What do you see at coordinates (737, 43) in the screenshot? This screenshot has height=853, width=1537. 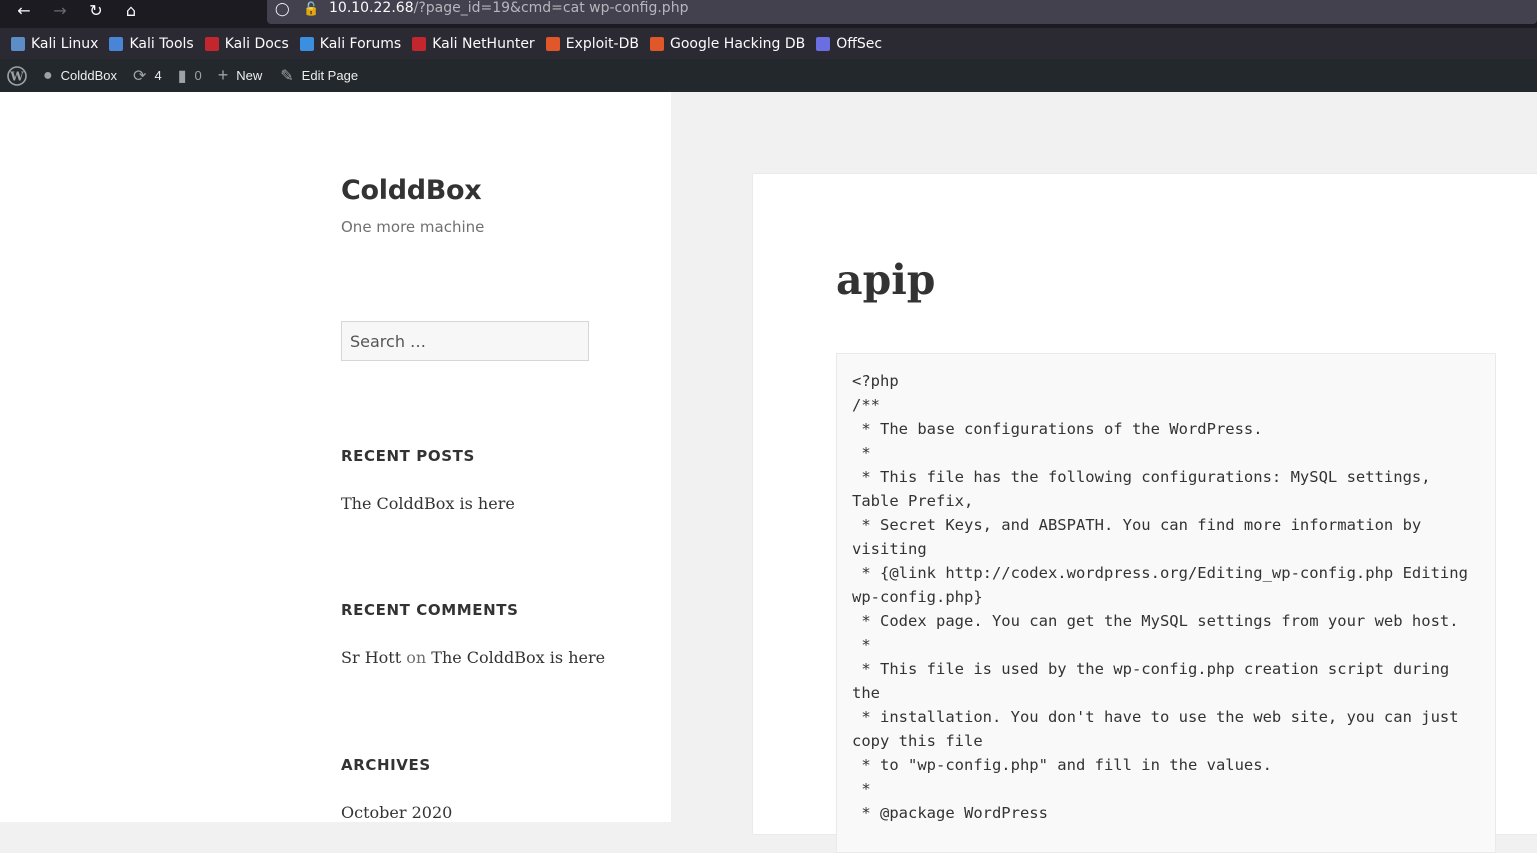 I see `bookmark-label: Google Hacking DB` at bounding box center [737, 43].